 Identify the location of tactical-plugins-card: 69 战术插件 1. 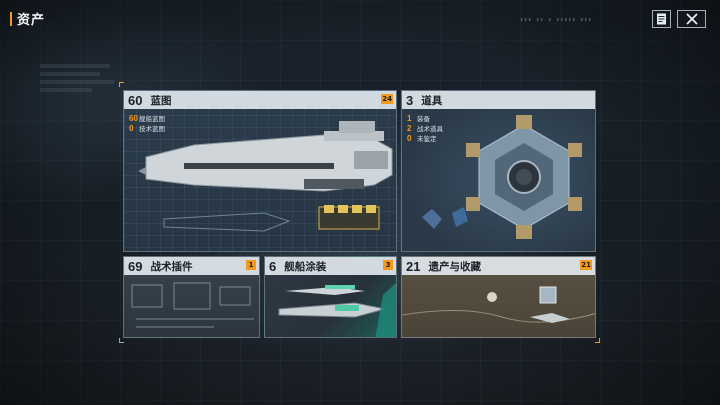
(191, 297).